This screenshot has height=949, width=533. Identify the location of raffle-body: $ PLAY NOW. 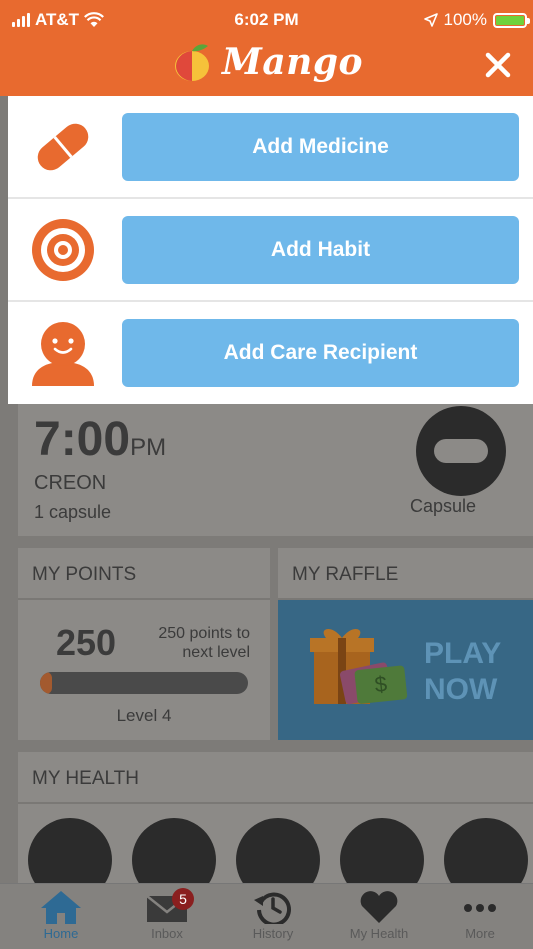
(405, 670).